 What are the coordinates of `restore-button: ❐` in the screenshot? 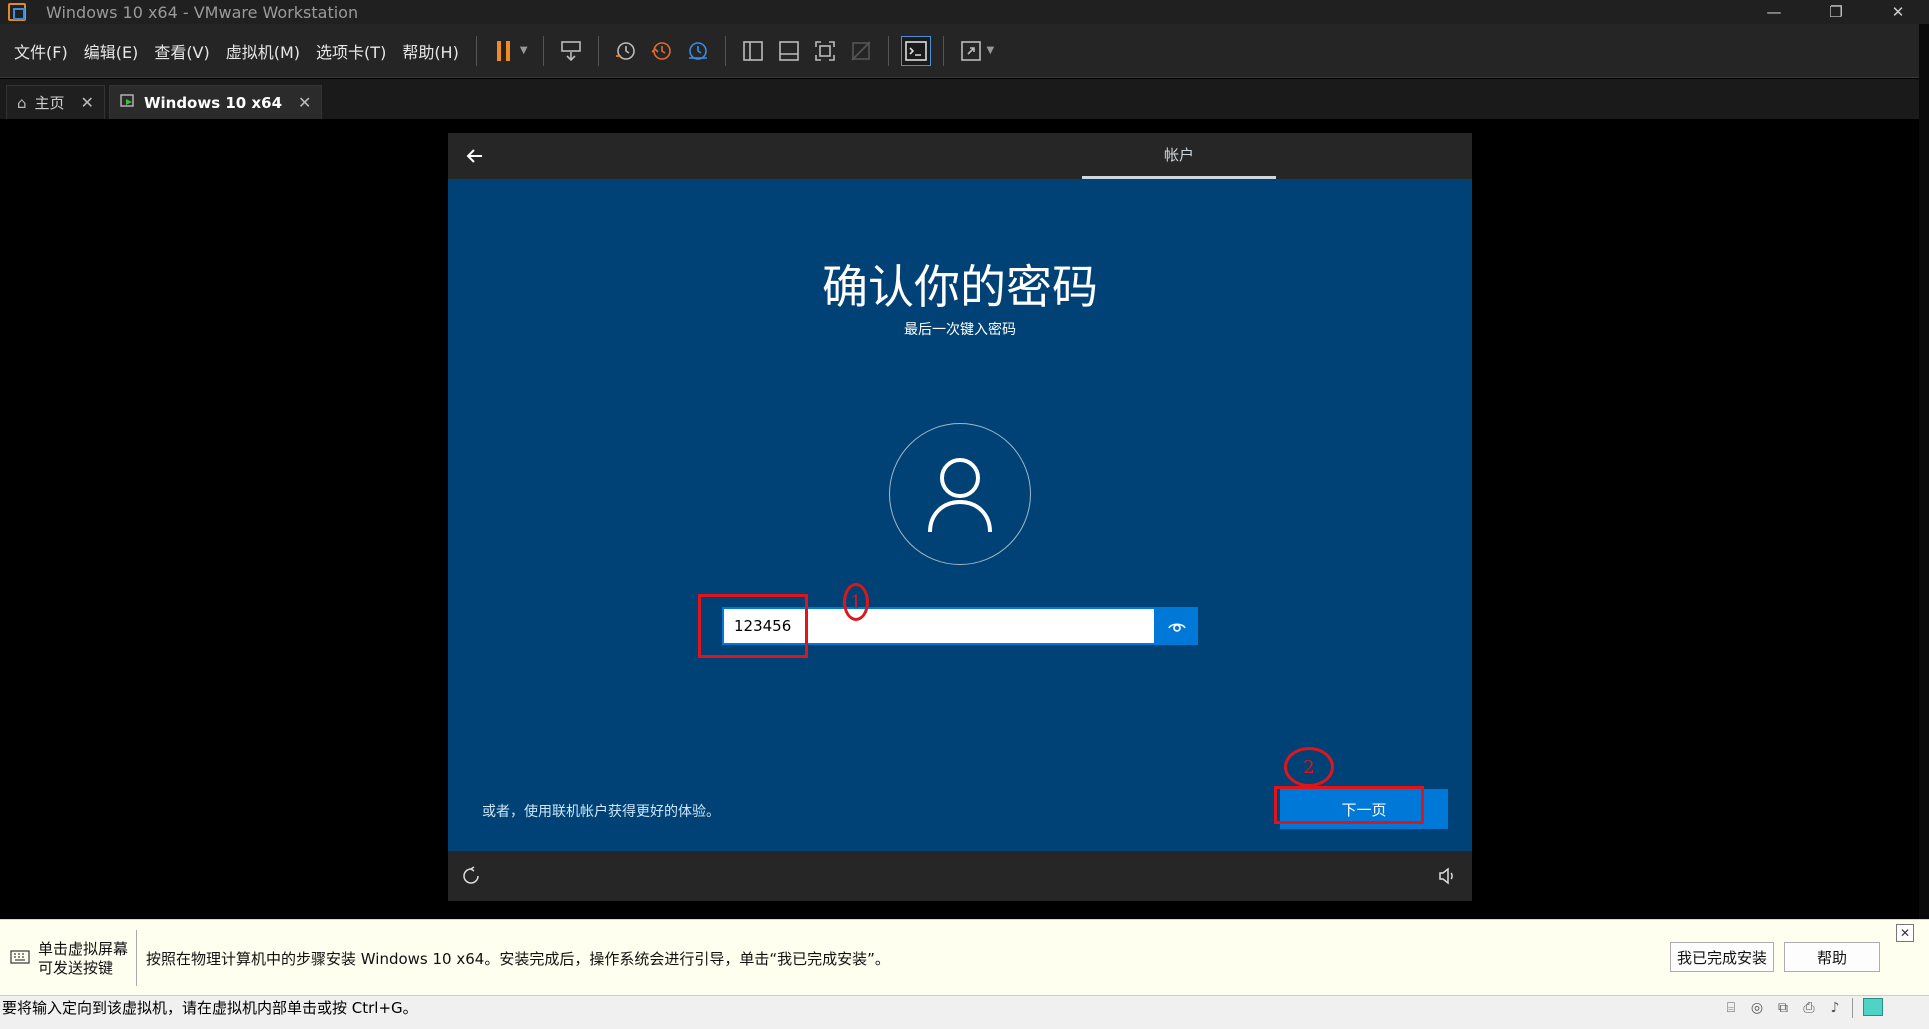 It's located at (1836, 12).